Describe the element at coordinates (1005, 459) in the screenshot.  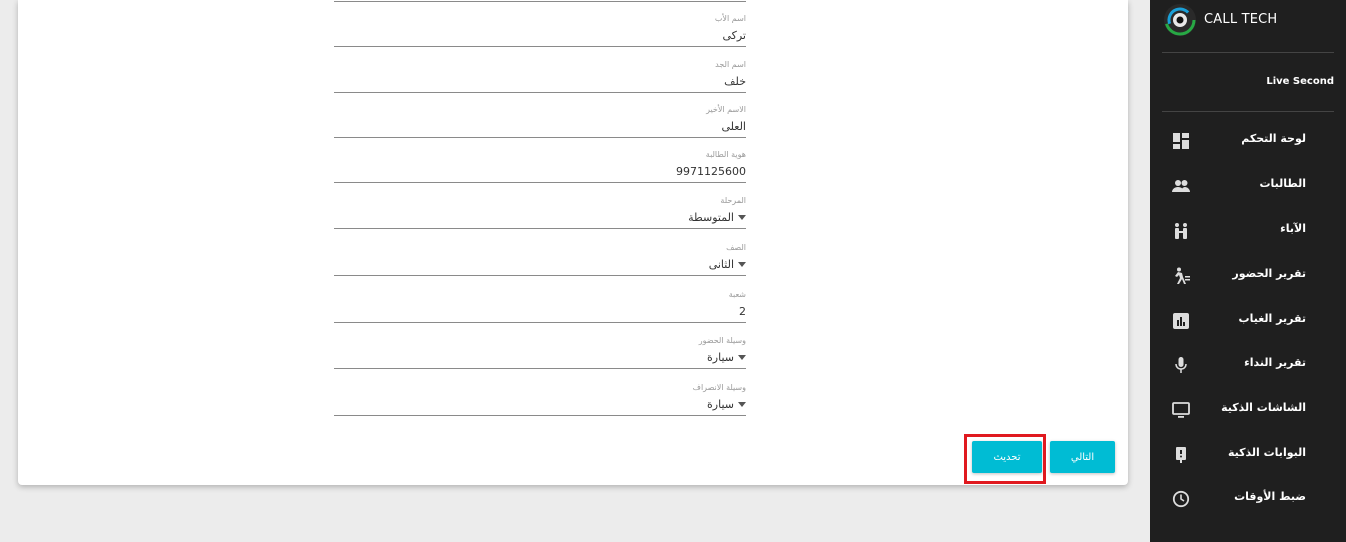
I see `highlight-box` at that location.